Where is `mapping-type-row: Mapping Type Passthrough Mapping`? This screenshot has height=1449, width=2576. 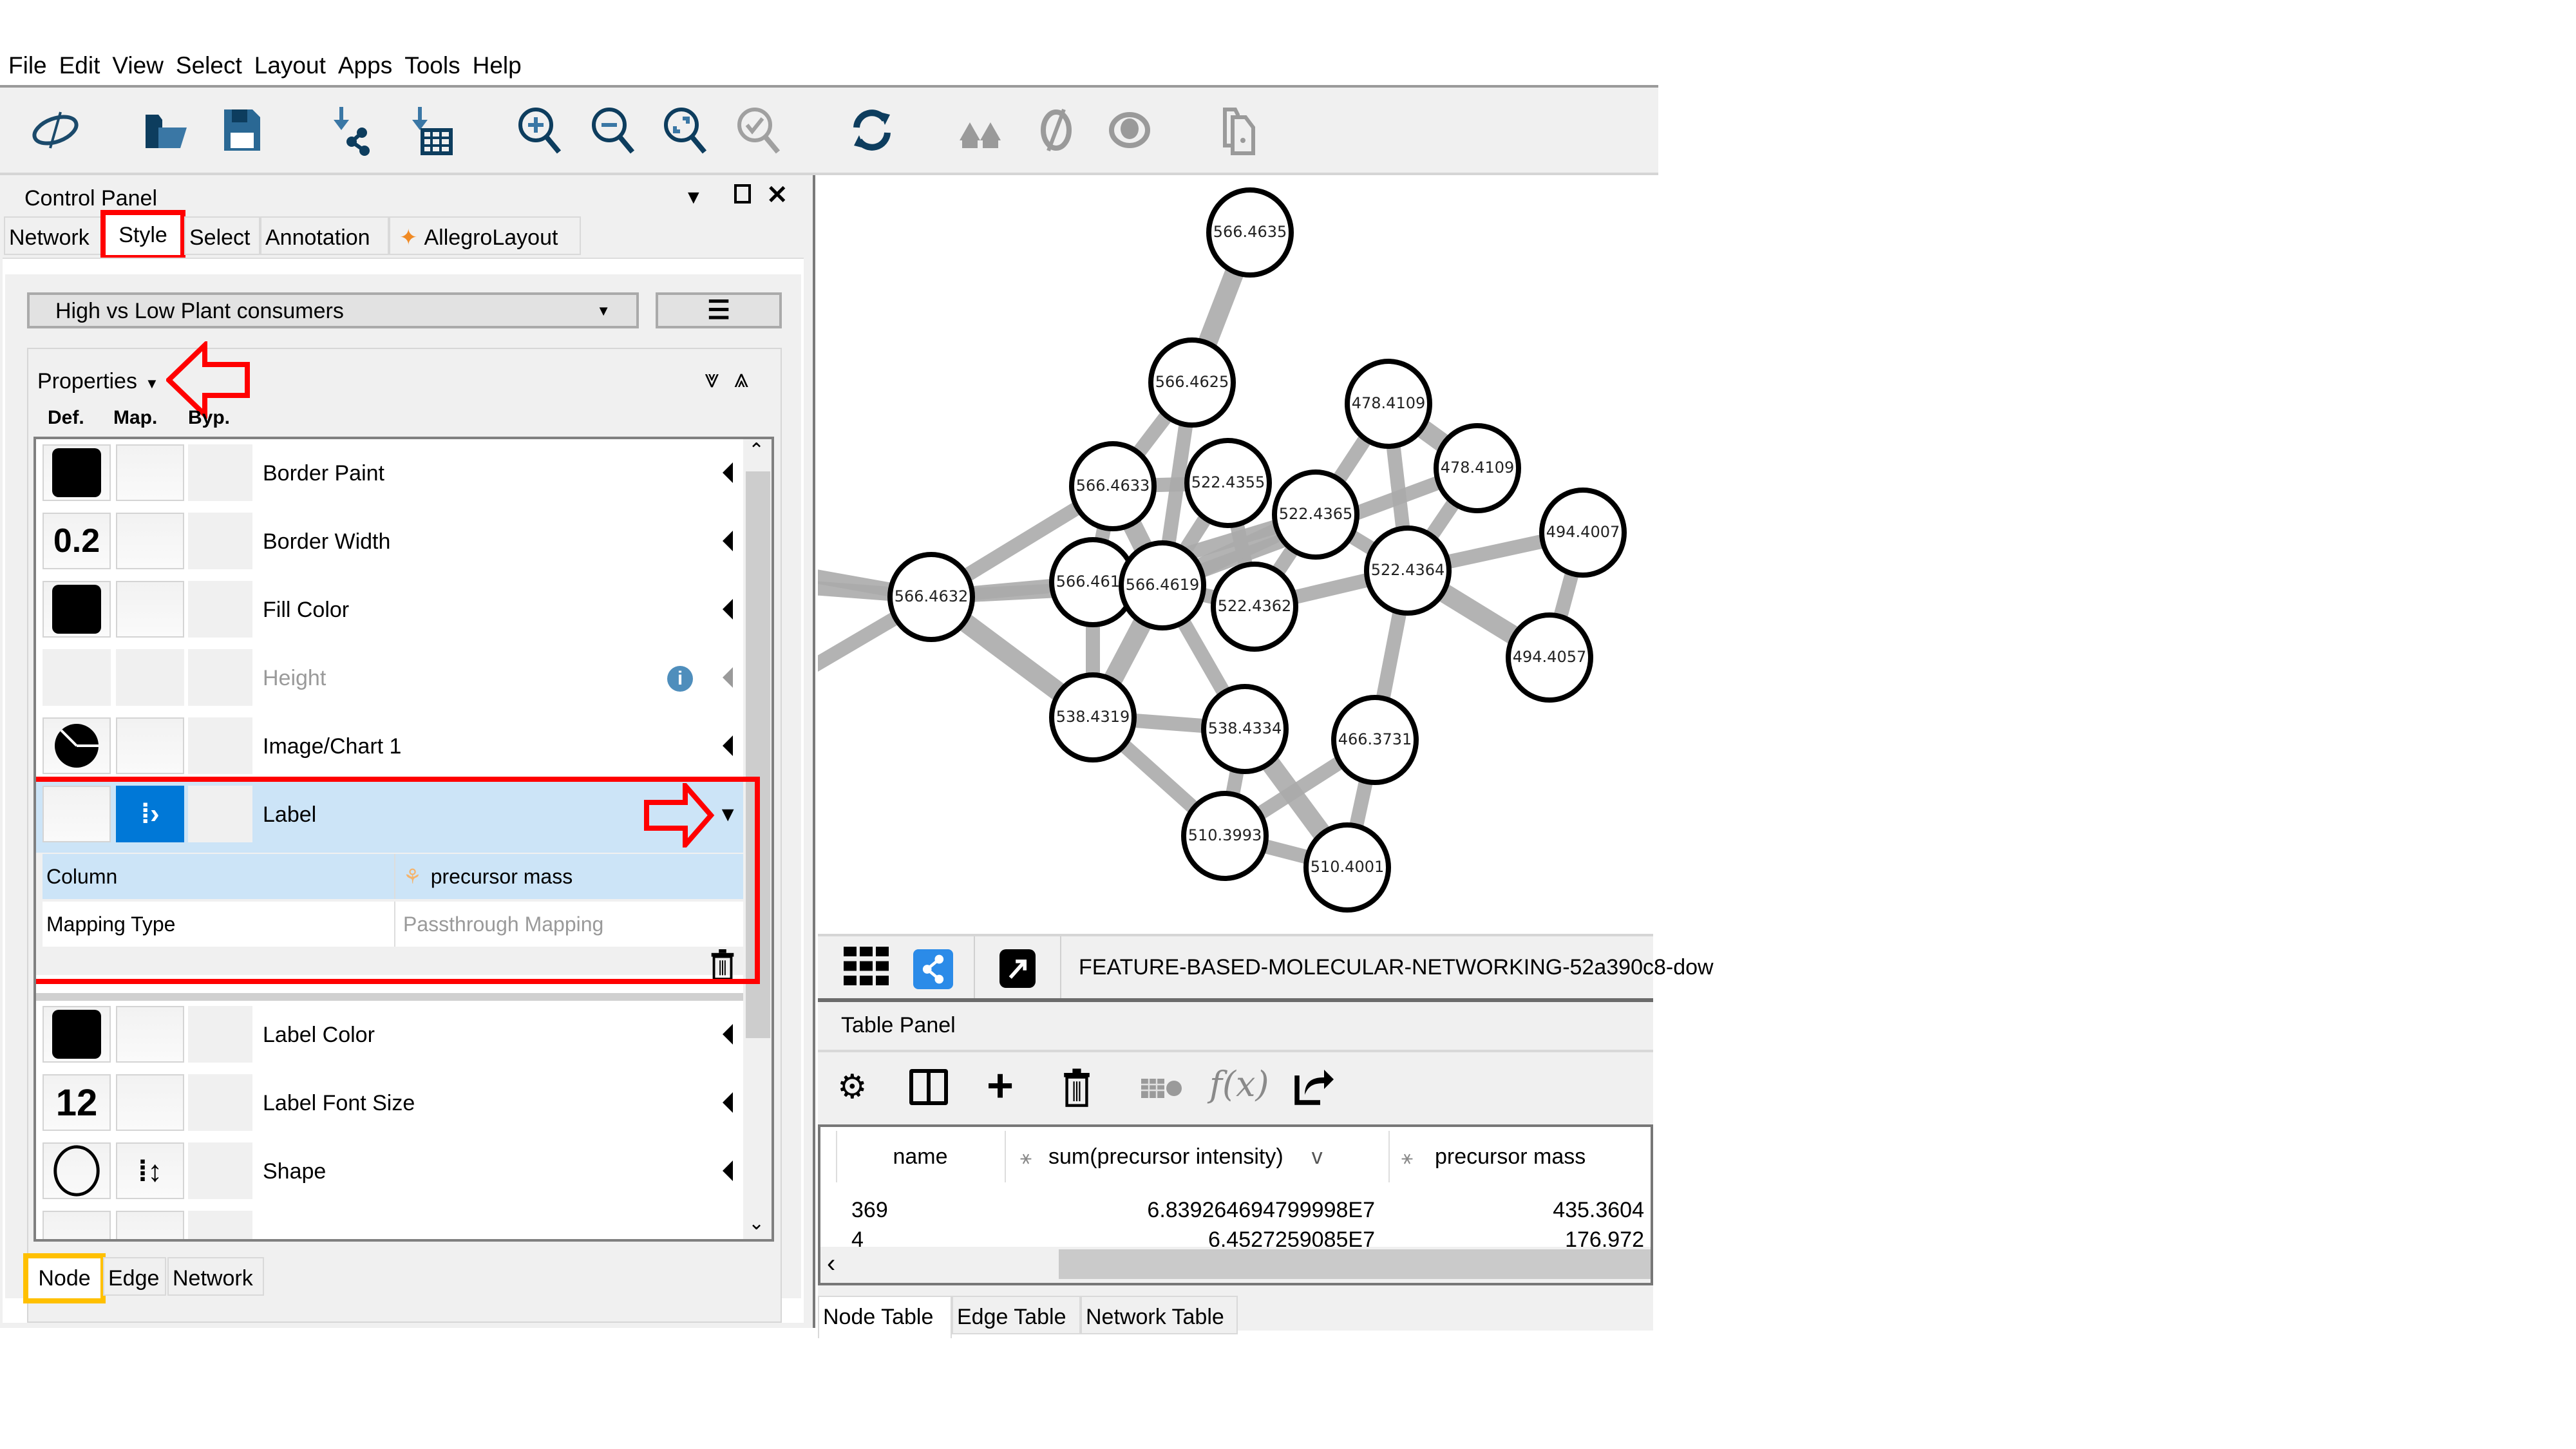 mapping-type-row: Mapping Type Passthrough Mapping is located at coordinates (394, 924).